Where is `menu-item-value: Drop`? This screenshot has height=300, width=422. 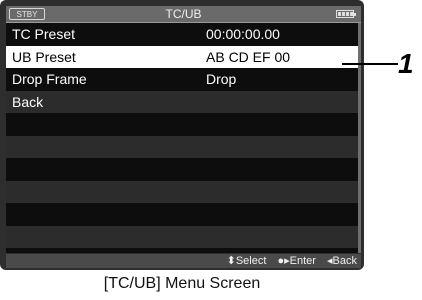 menu-item-value: Drop is located at coordinates (221, 79).